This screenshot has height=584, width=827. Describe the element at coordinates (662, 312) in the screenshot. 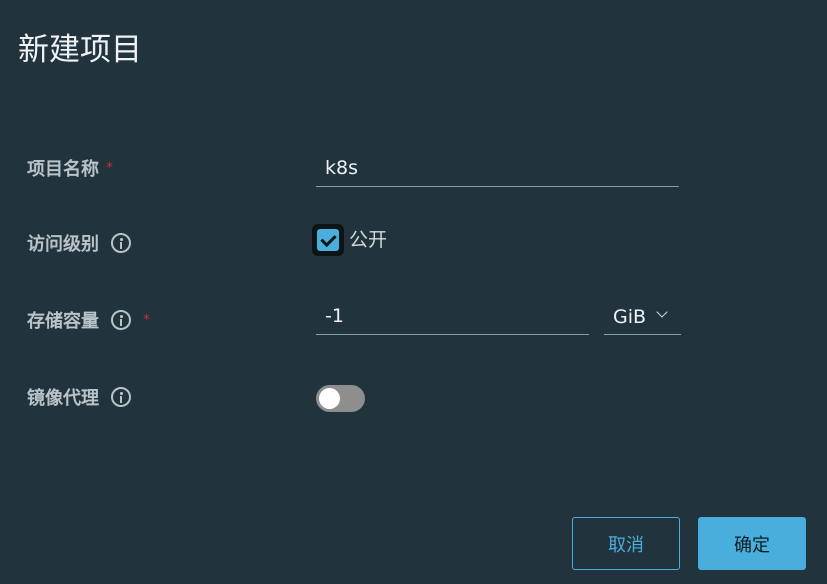

I see `chevron-down-icon` at that location.